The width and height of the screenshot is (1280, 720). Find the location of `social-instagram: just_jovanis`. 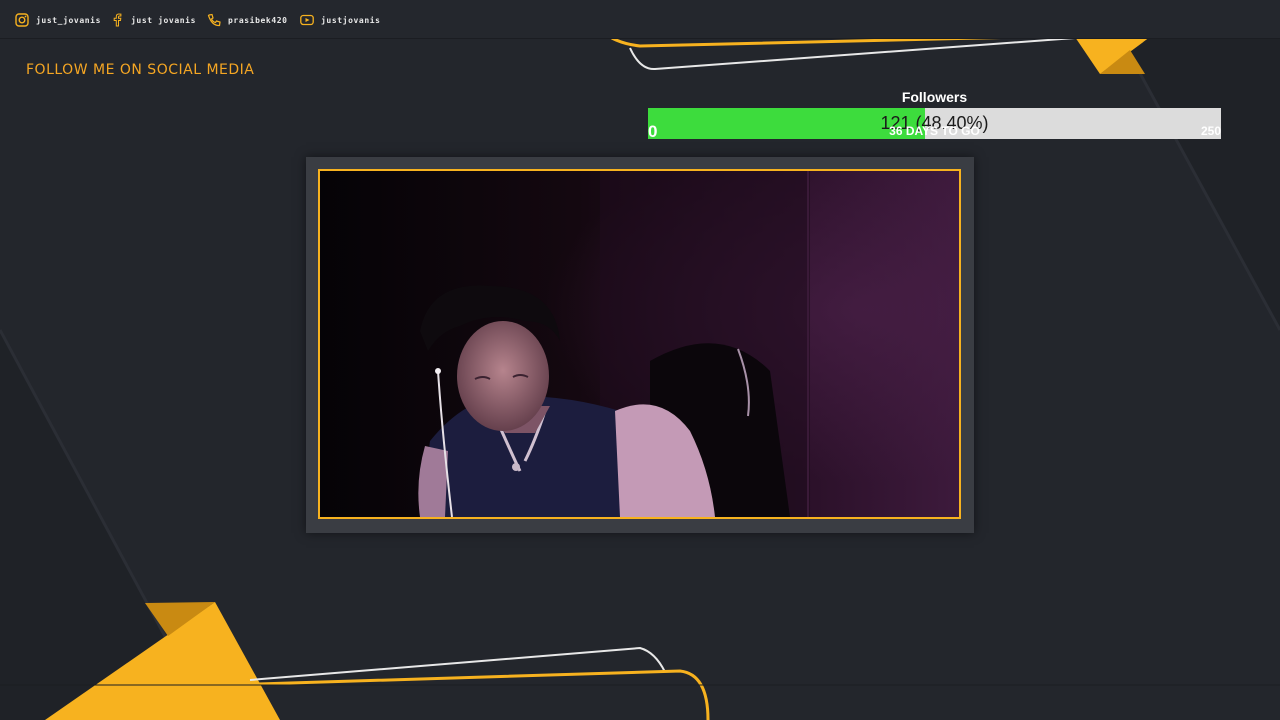

social-instagram: just_jovanis is located at coordinates (58, 20).